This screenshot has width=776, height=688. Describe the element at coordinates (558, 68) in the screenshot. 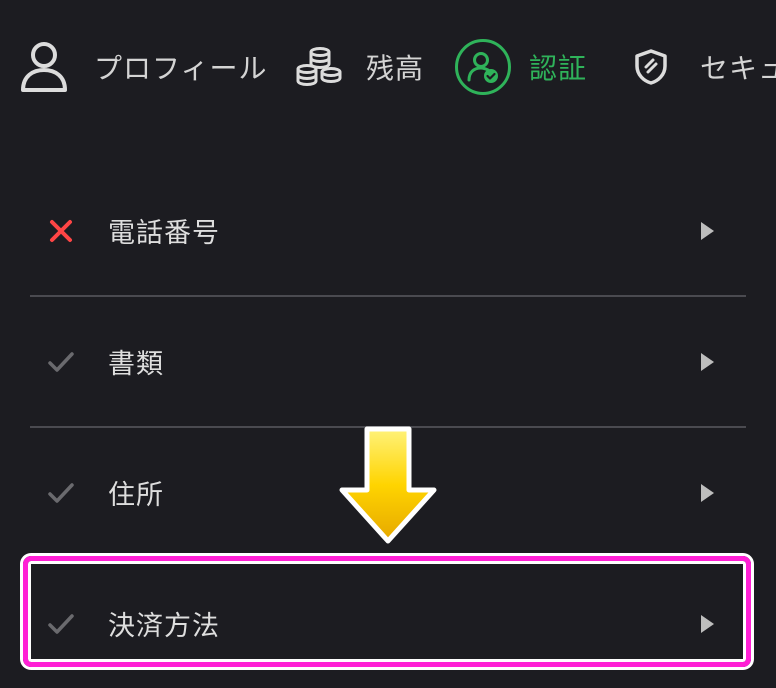

I see `tab-label: 認証` at that location.